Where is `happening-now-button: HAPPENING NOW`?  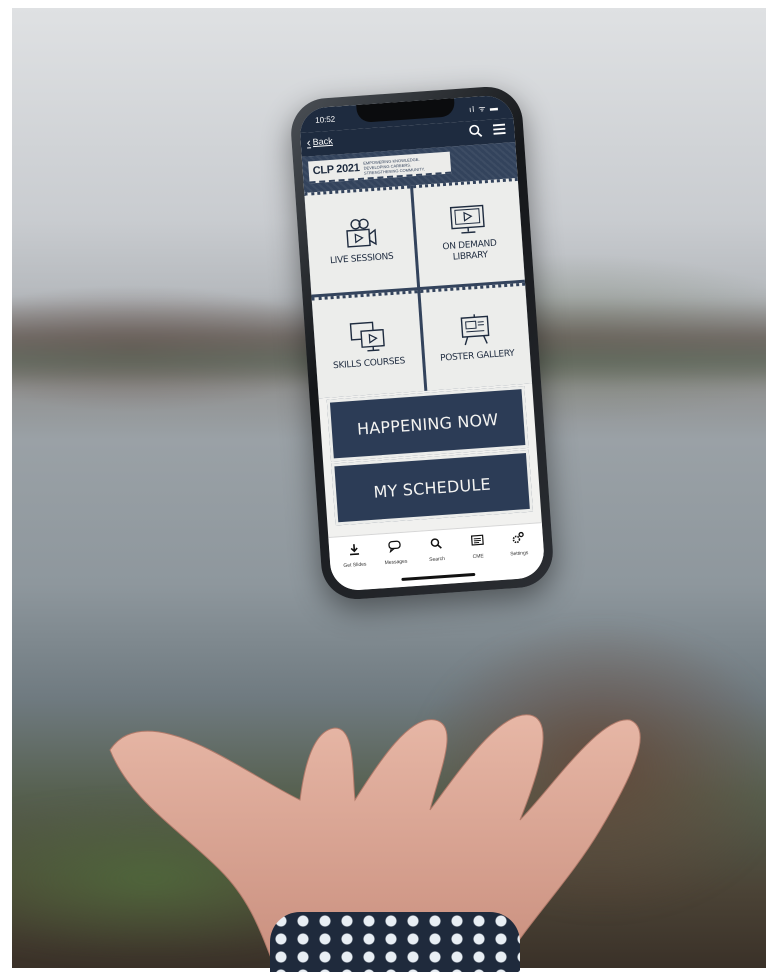 happening-now-button: HAPPENING NOW is located at coordinates (428, 424).